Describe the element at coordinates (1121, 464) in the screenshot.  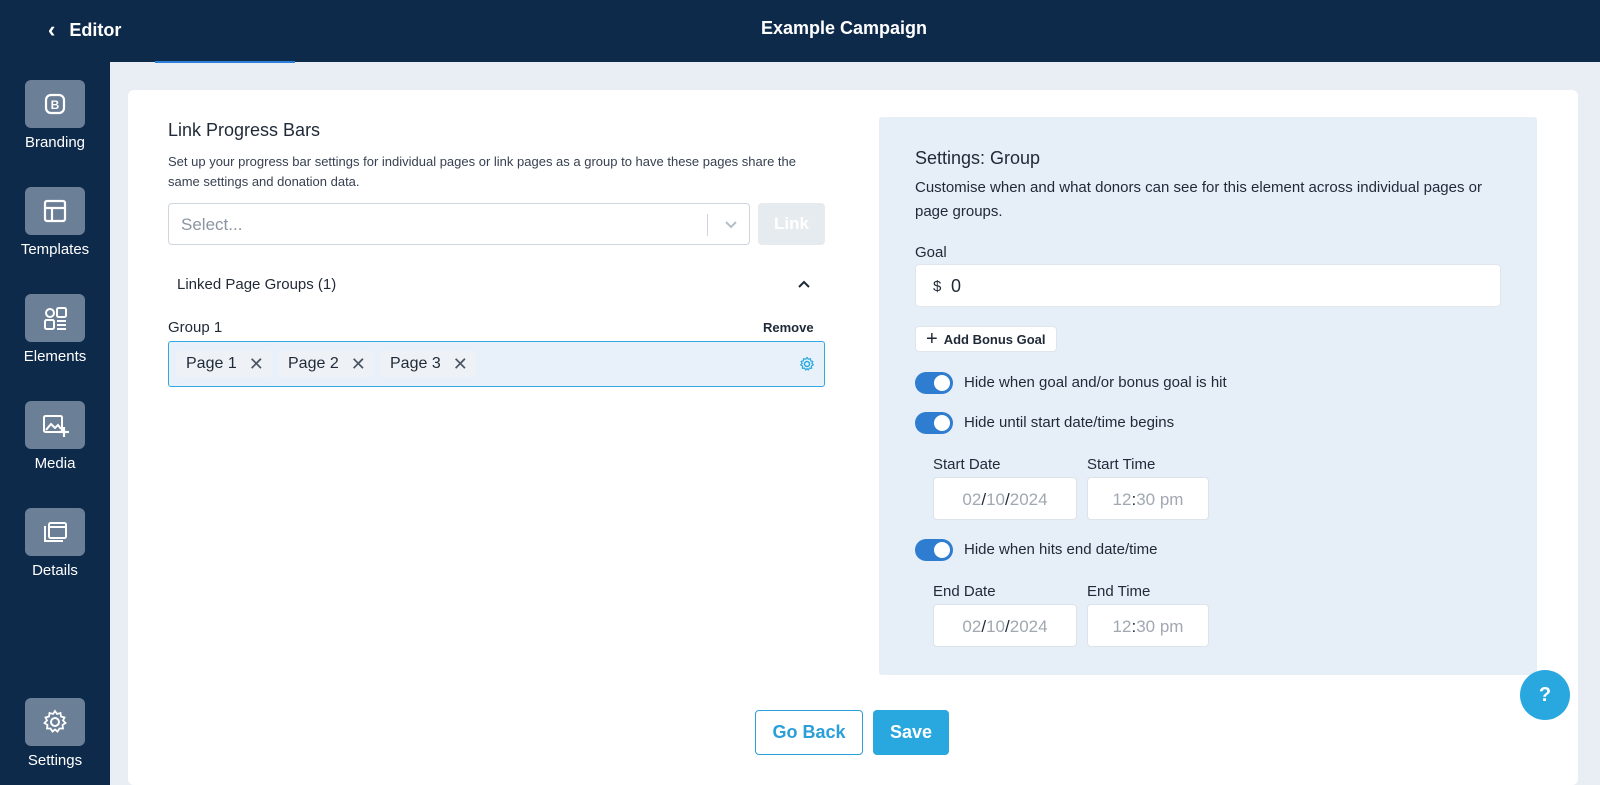
I see `start-time-label: Start Time` at that location.